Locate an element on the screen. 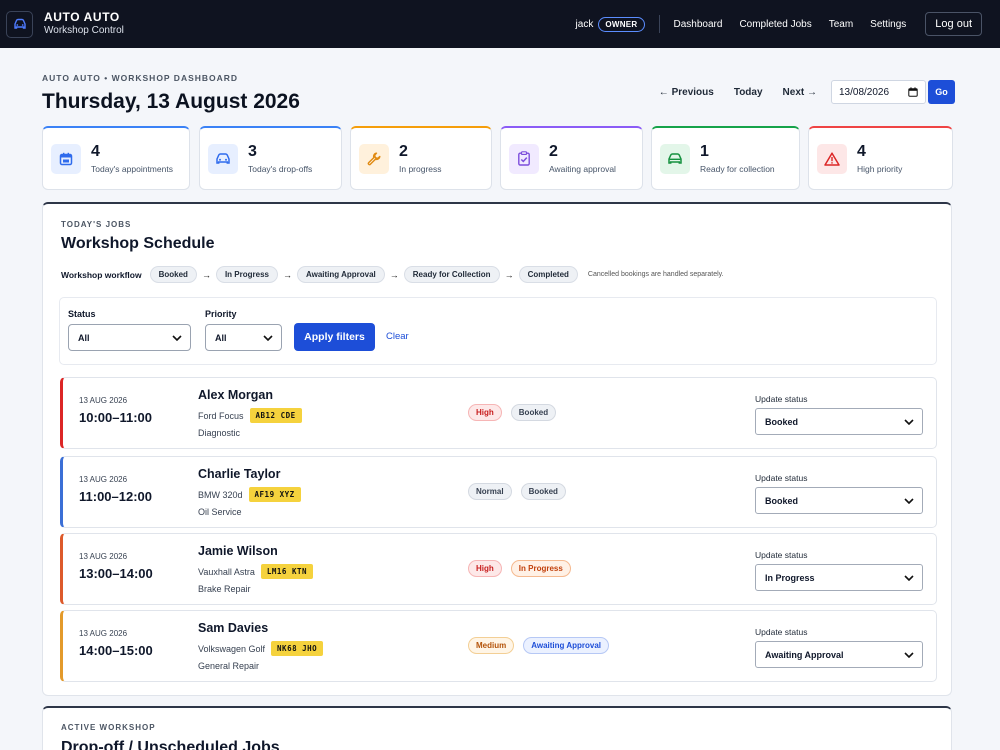  stat-label: High priority is located at coordinates (880, 168).